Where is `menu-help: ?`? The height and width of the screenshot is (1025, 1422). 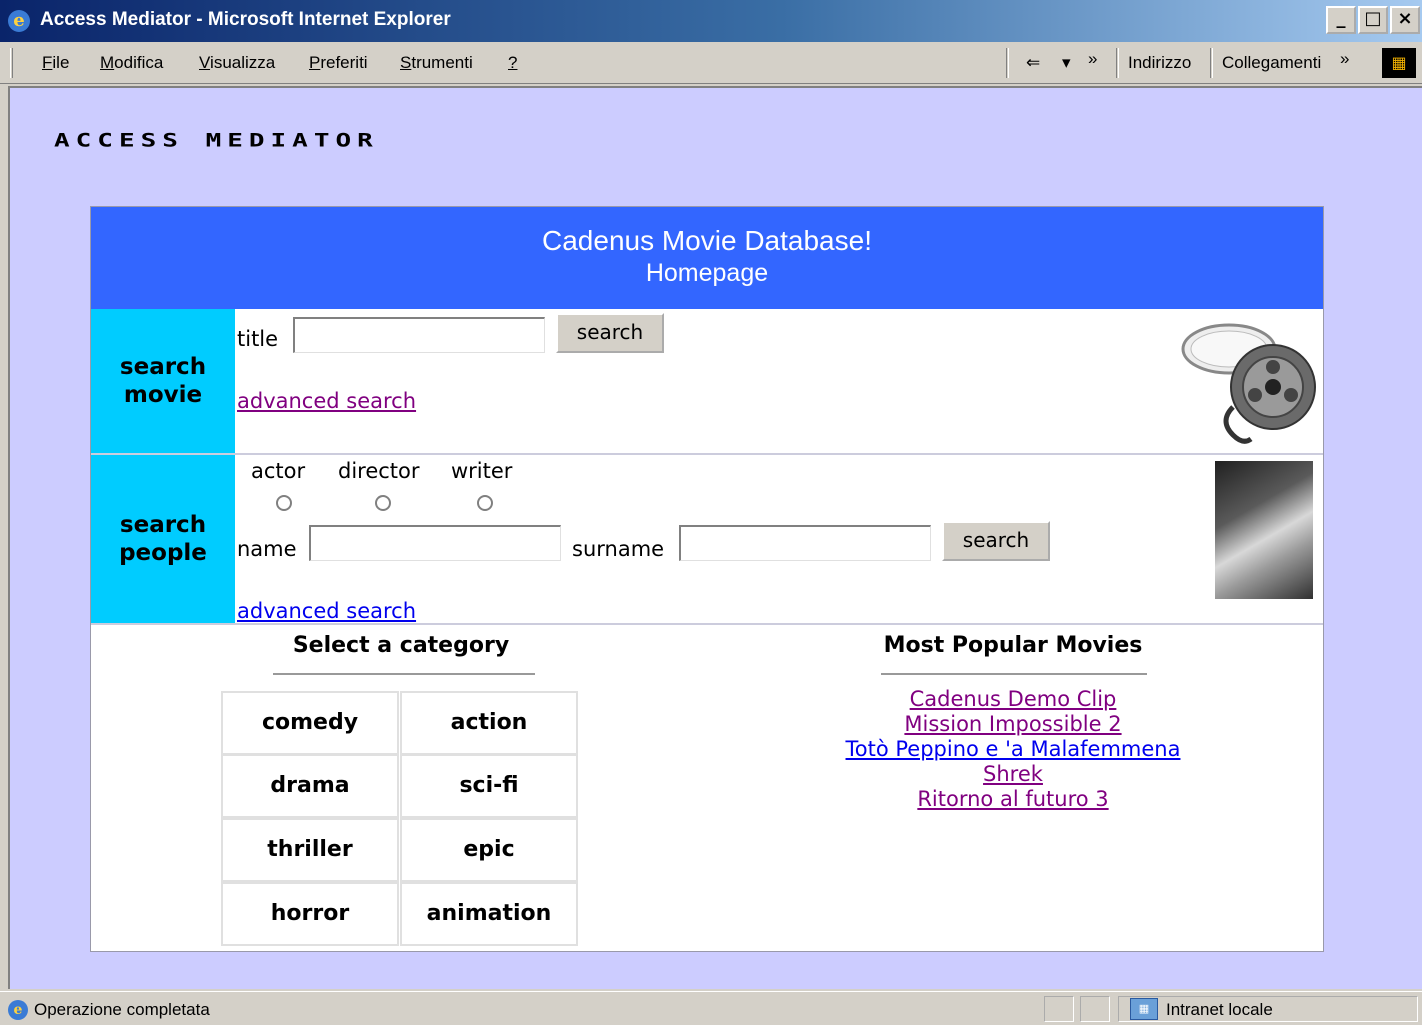
menu-help: ? is located at coordinates (512, 63).